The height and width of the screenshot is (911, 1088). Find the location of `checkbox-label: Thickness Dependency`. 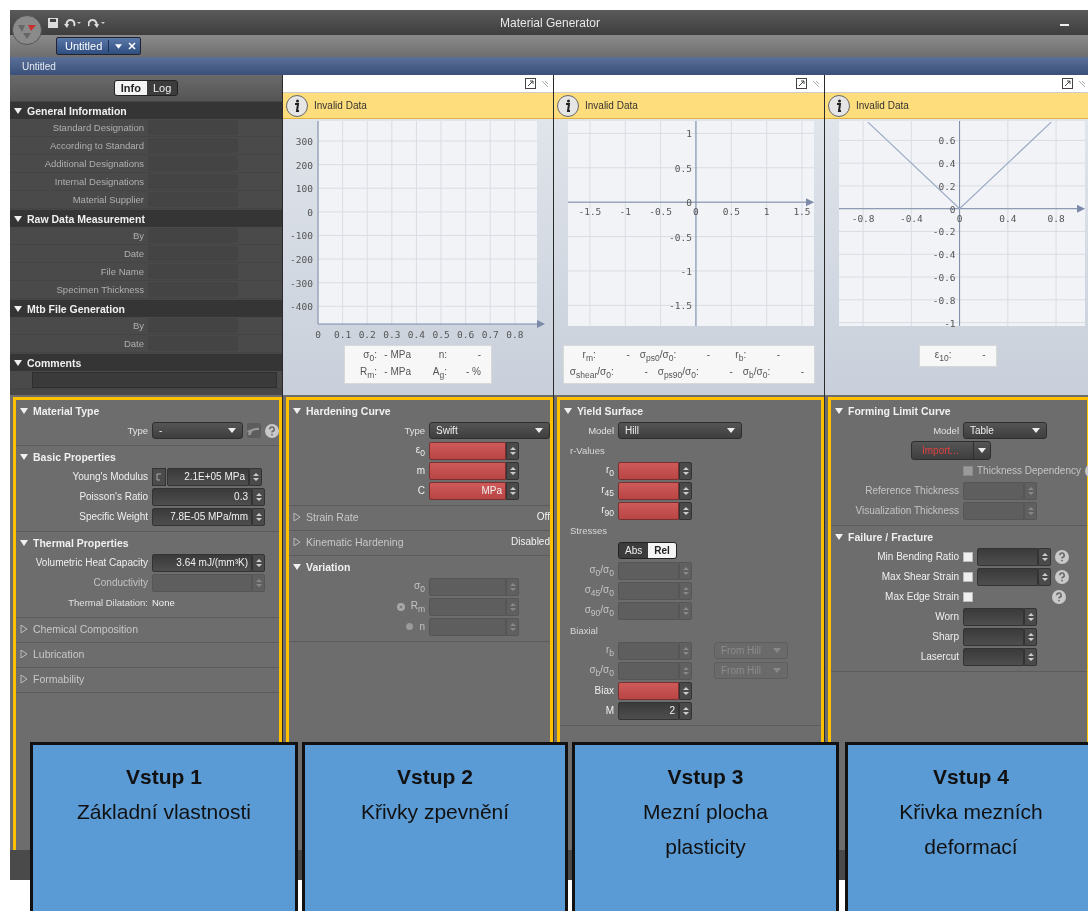

checkbox-label: Thickness Dependency is located at coordinates (1029, 470).